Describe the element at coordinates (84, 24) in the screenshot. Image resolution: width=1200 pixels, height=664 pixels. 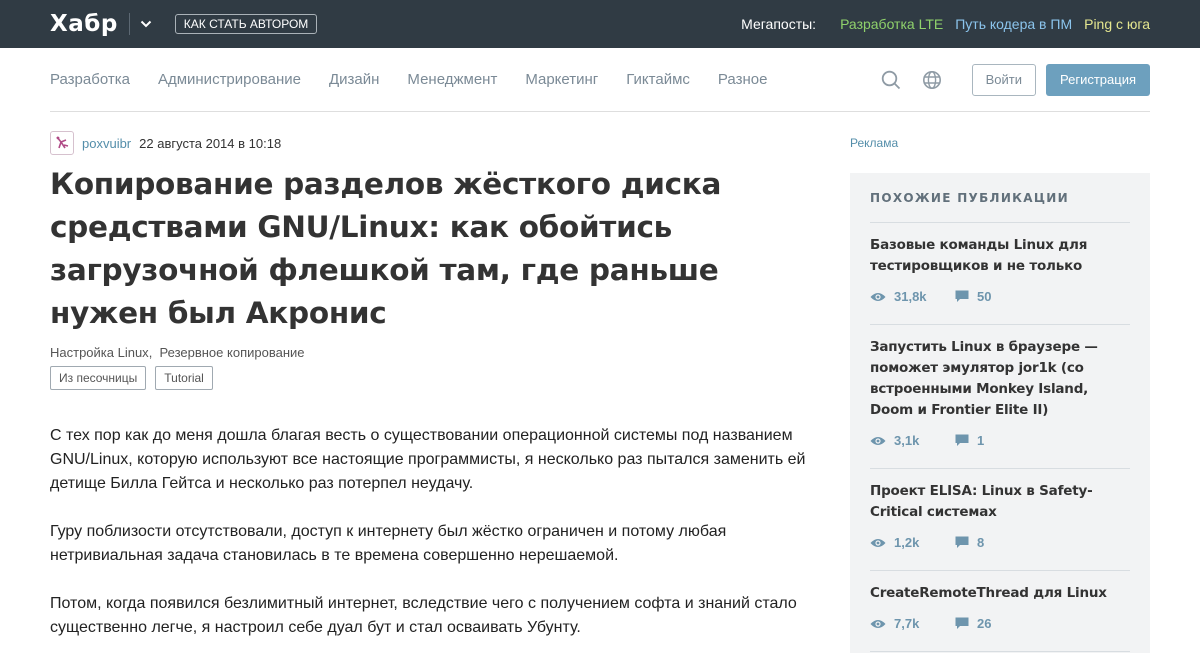
I see `habr-logo: Хабр` at that location.